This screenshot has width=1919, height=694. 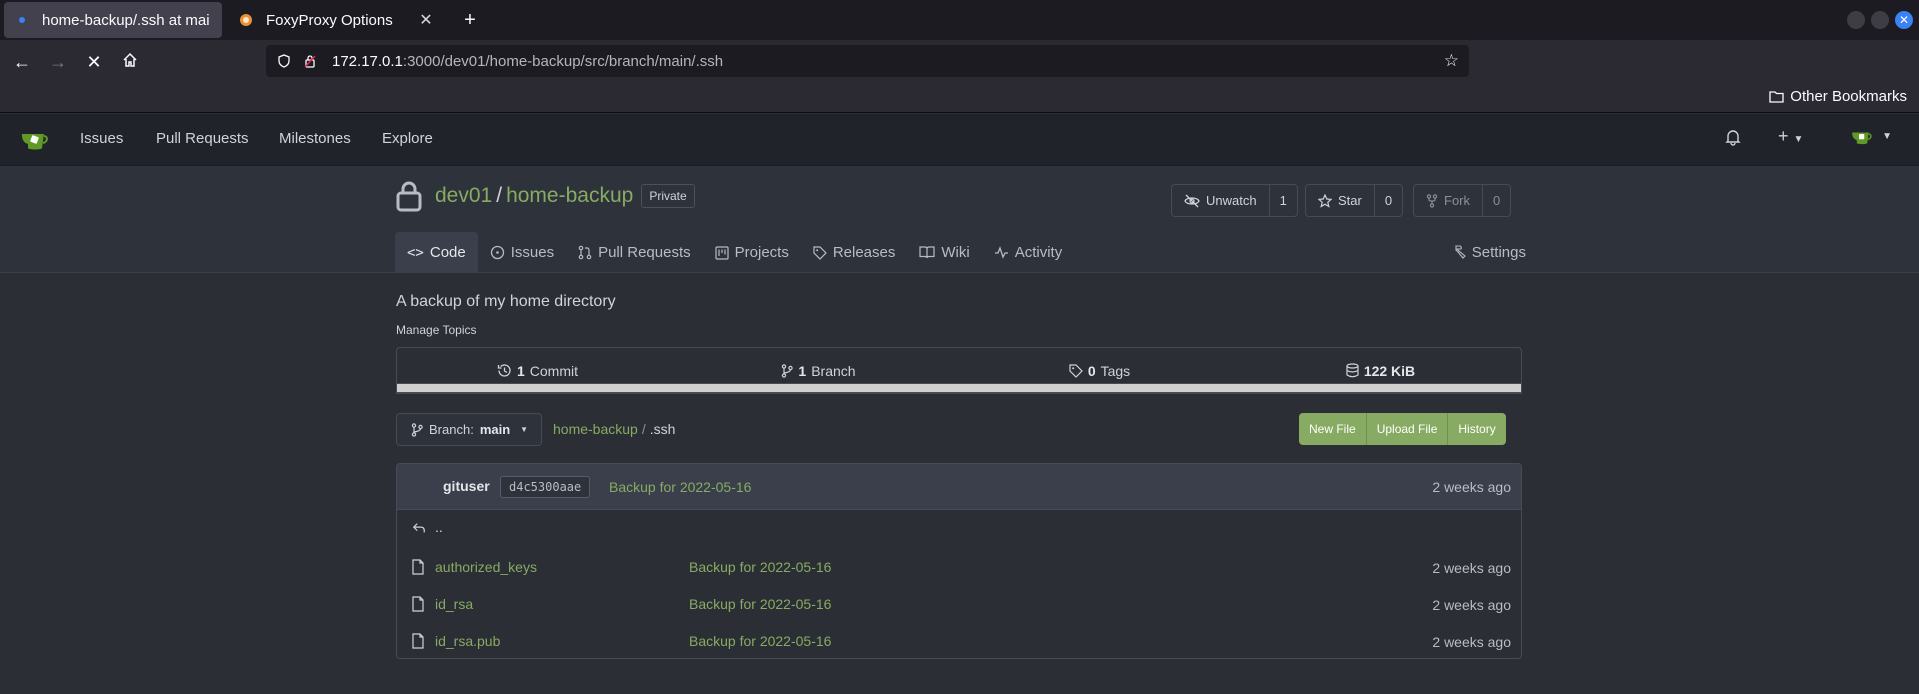 I want to click on home-button, so click(x=130, y=62).